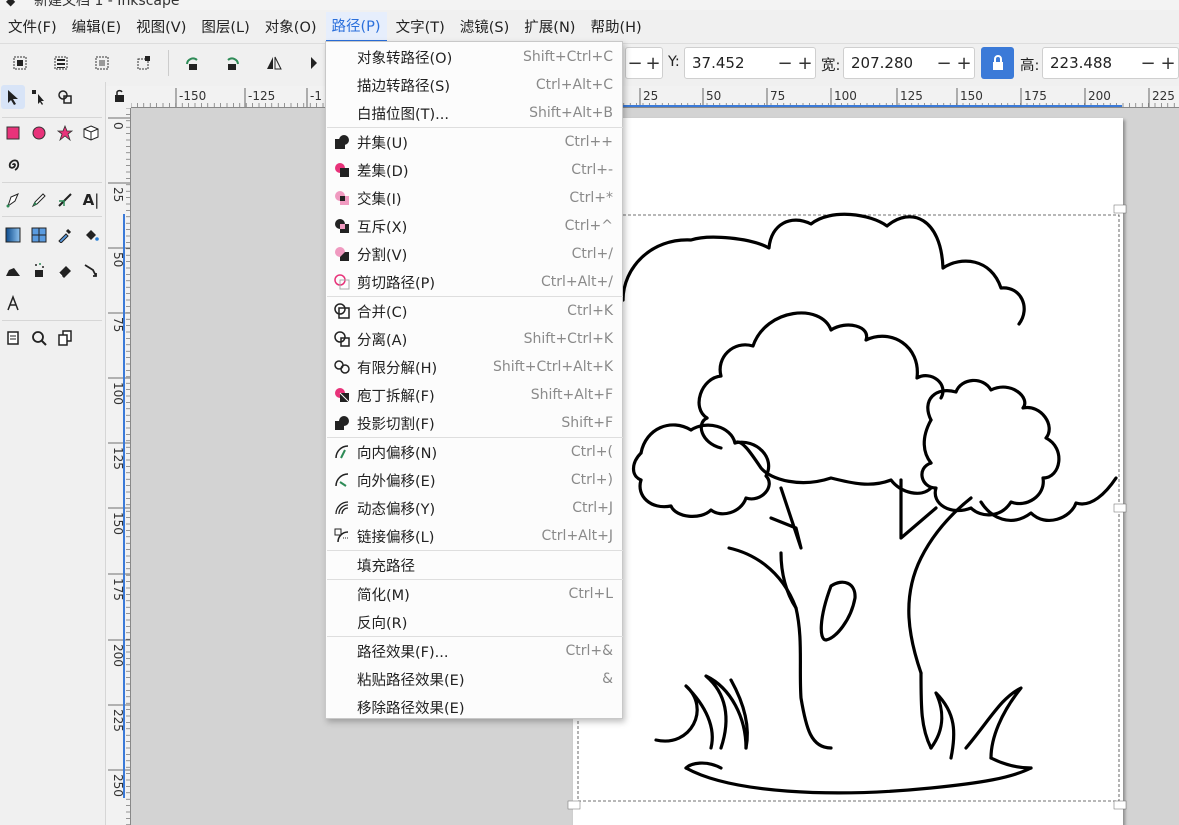 The width and height of the screenshot is (1179, 825). I want to click on measure-tool-icon, so click(13, 303).